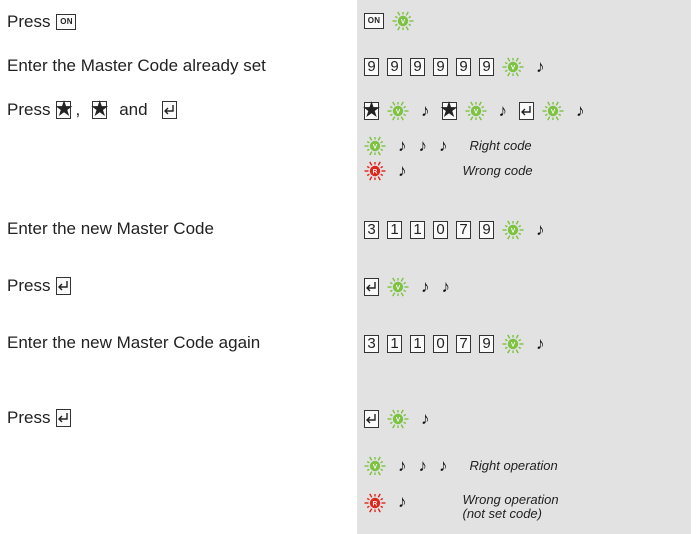 This screenshot has width=698, height=534. Describe the element at coordinates (78, 109) in the screenshot. I see `comma-text: ,` at that location.